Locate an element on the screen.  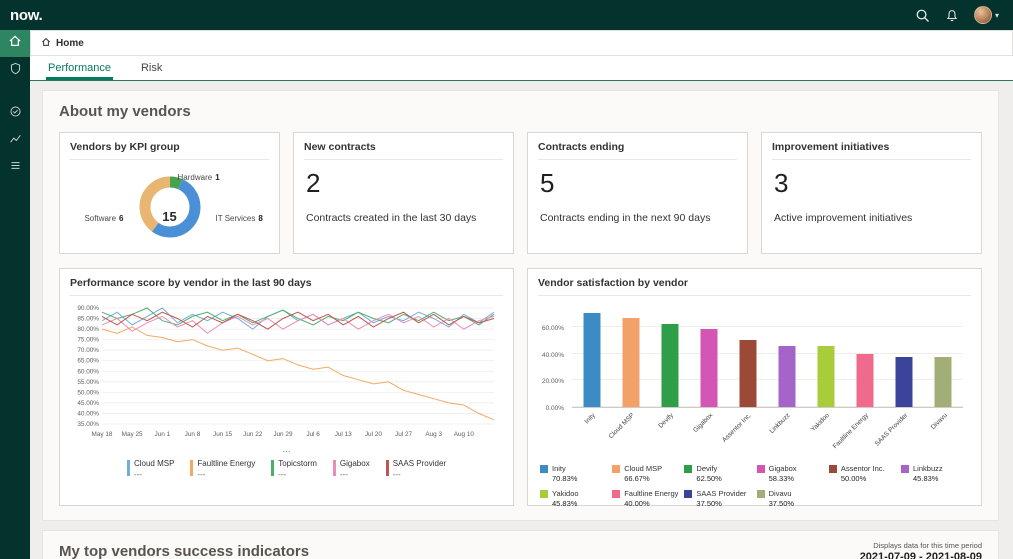
legend-item-cloud-msp: Cloud MSP 66.67% is located at coordinates (648, 473).